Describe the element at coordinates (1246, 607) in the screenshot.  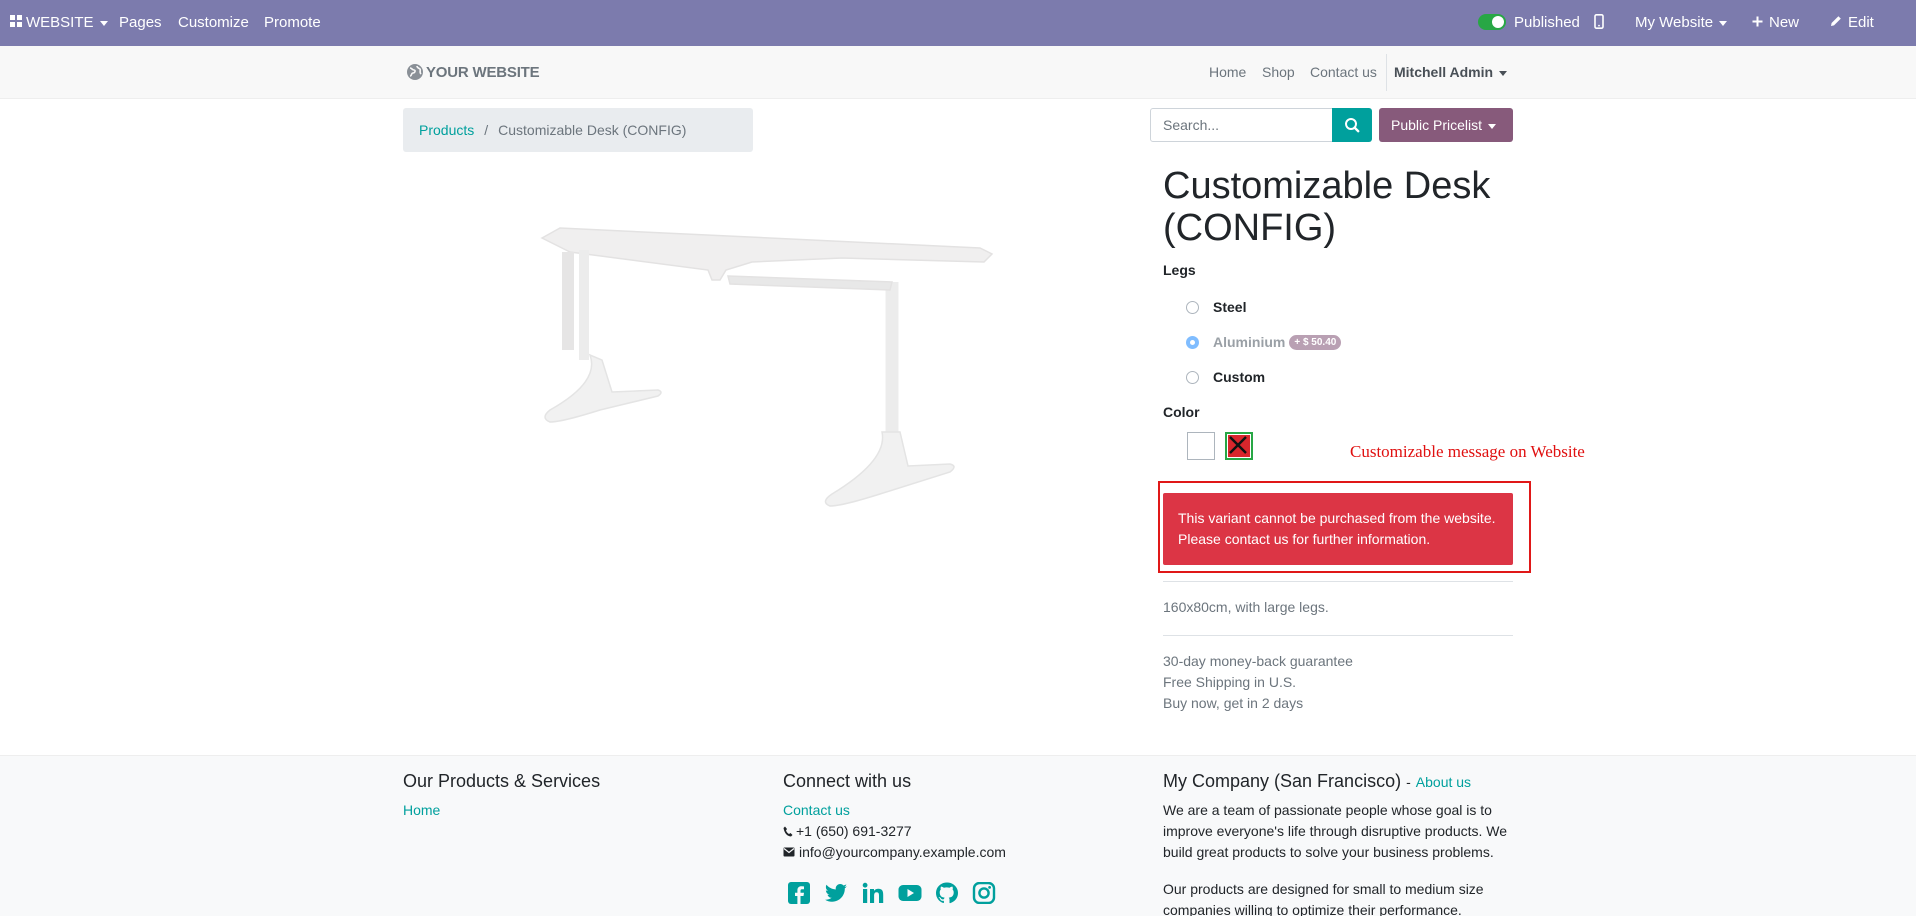
I see `product-description: 160x80cm, with large legs.` at that location.